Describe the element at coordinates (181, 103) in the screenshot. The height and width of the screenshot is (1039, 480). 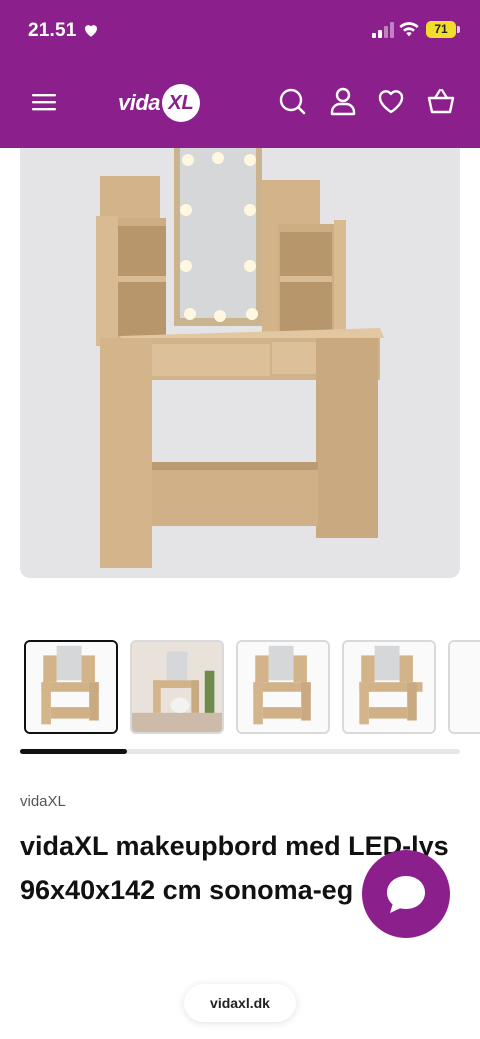
I see `logo-badge: XL` at that location.